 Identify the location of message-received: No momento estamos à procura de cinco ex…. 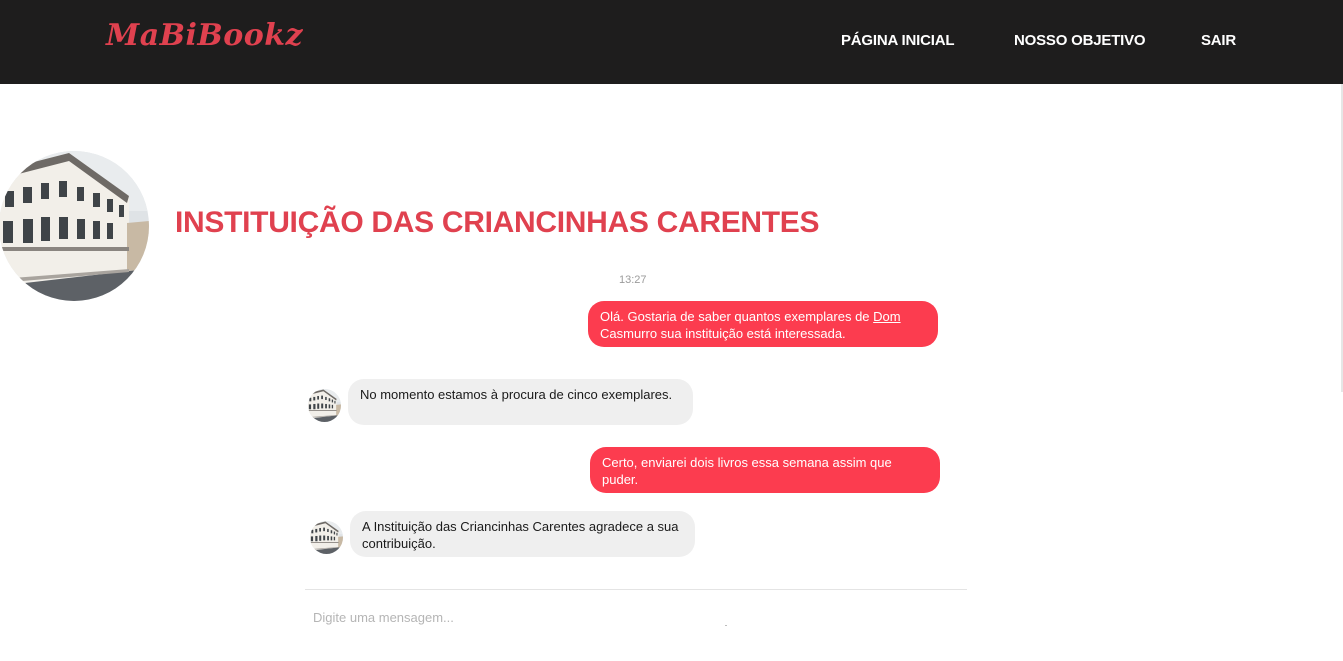
(520, 402).